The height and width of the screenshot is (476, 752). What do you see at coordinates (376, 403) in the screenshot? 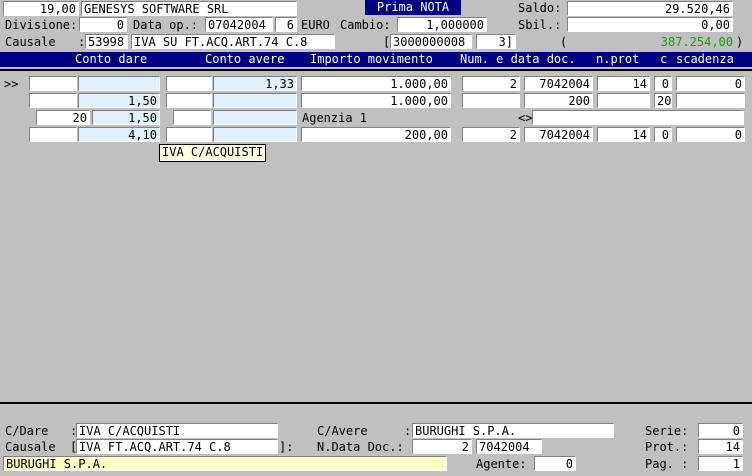
I see `footer-divider` at bounding box center [376, 403].